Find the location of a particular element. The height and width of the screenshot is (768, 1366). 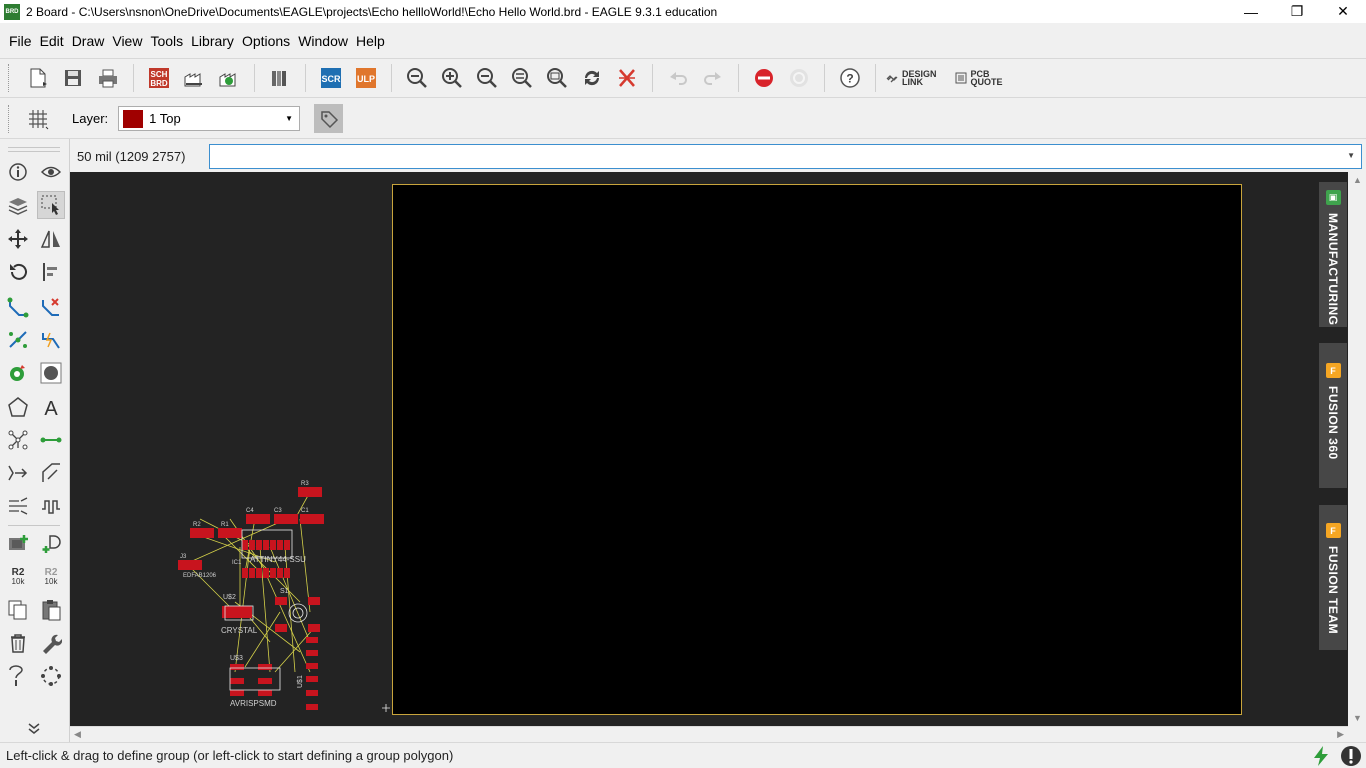

menu-draw: Draw is located at coordinates (88, 41).